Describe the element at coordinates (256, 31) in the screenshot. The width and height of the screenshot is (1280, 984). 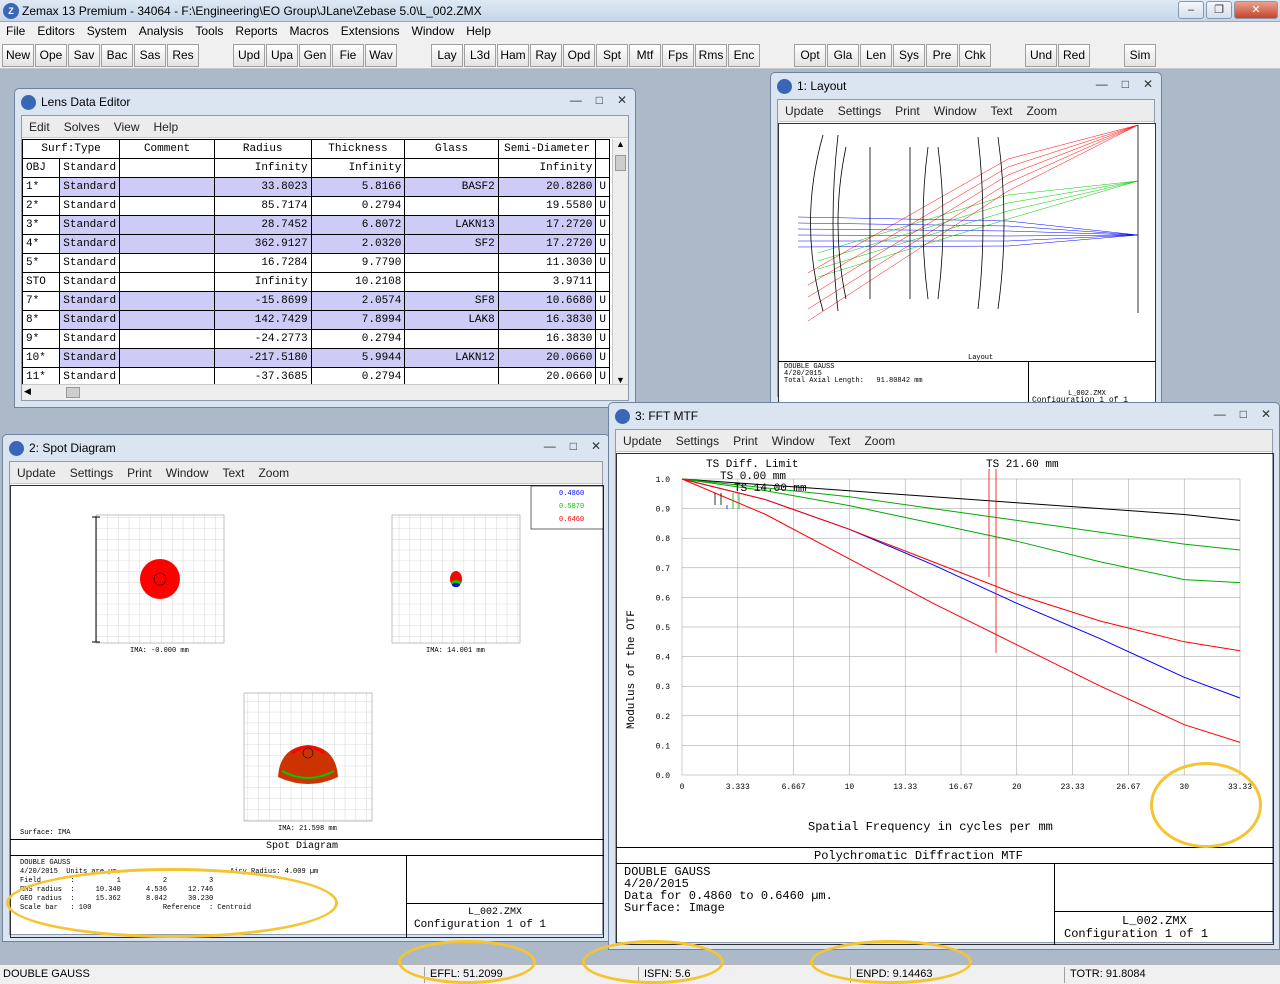
I see `menu-reports: Reports` at that location.